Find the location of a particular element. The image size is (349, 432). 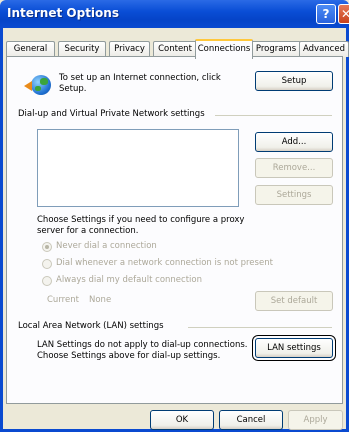

tab-advanced: Advanced is located at coordinates (324, 49).